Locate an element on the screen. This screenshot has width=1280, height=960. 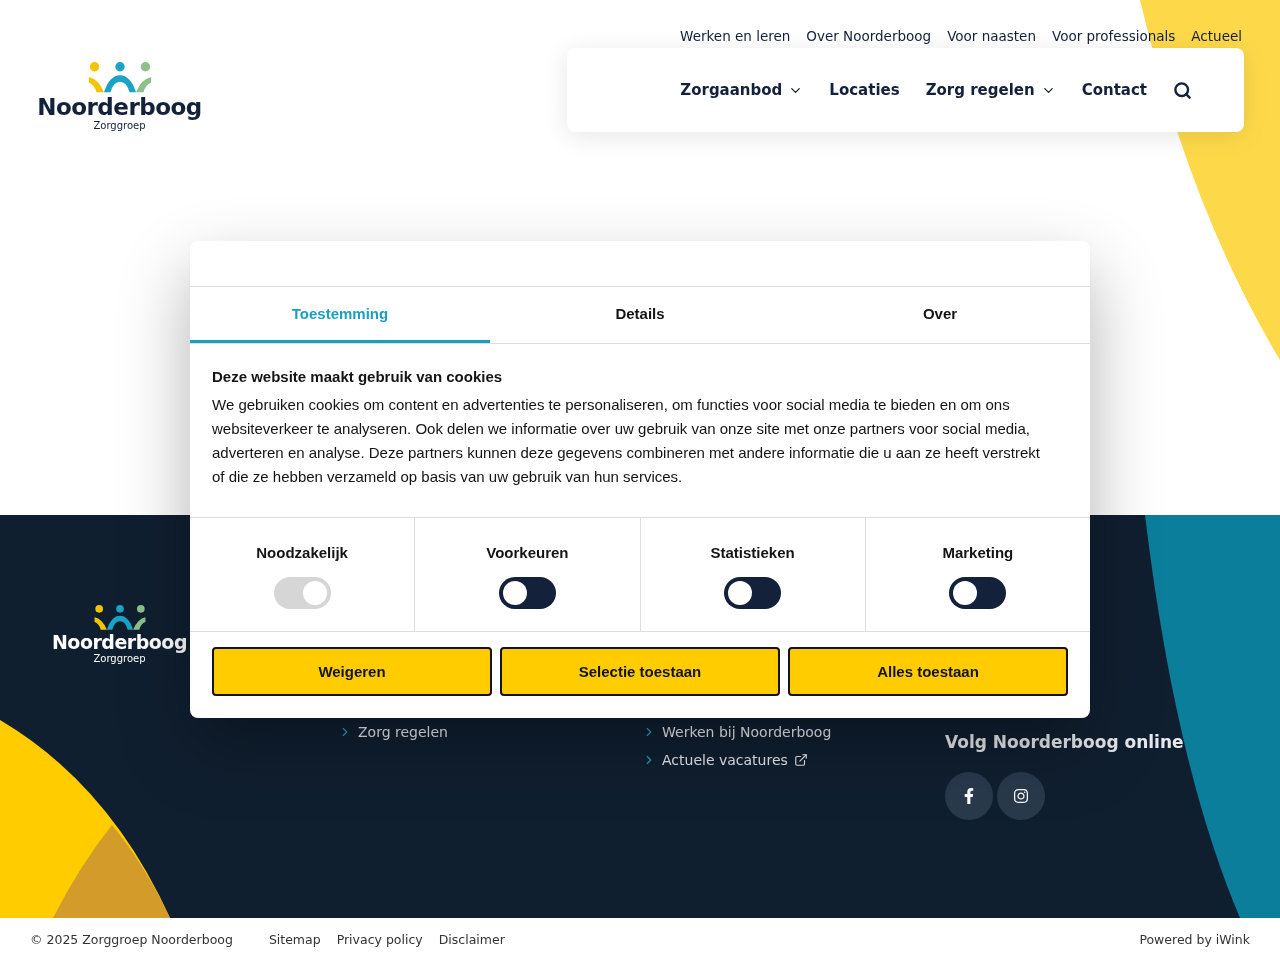
consent-button: Selectie toestaan is located at coordinates (640, 671).